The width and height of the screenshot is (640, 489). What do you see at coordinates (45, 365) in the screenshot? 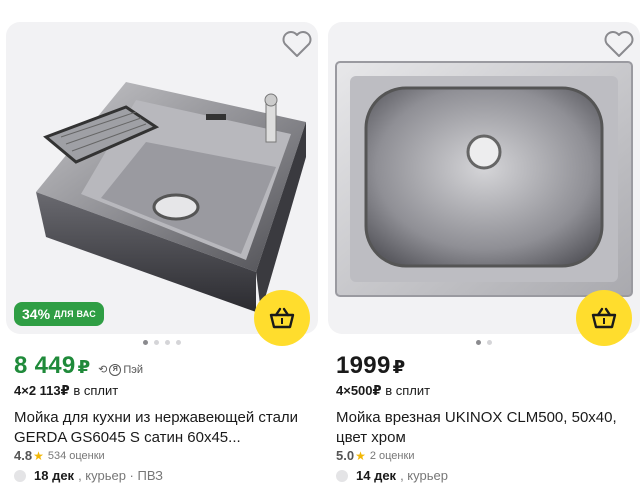
I see `price: 8 449` at bounding box center [45, 365].